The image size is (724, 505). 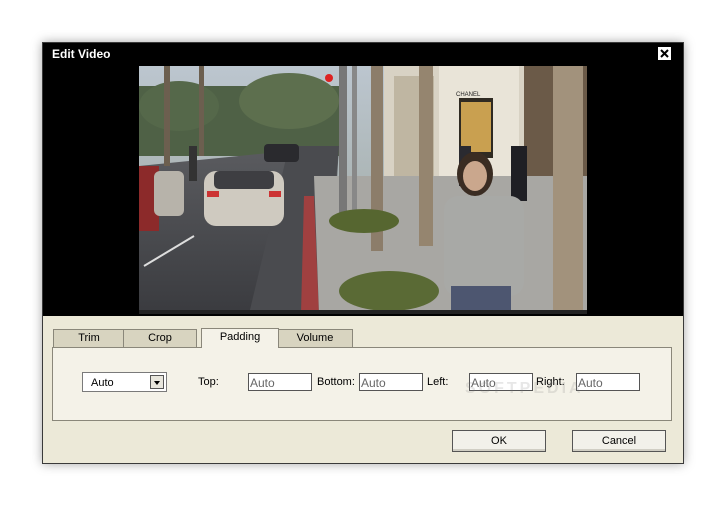 I want to click on tab-crop: Crop, so click(x=160, y=338).